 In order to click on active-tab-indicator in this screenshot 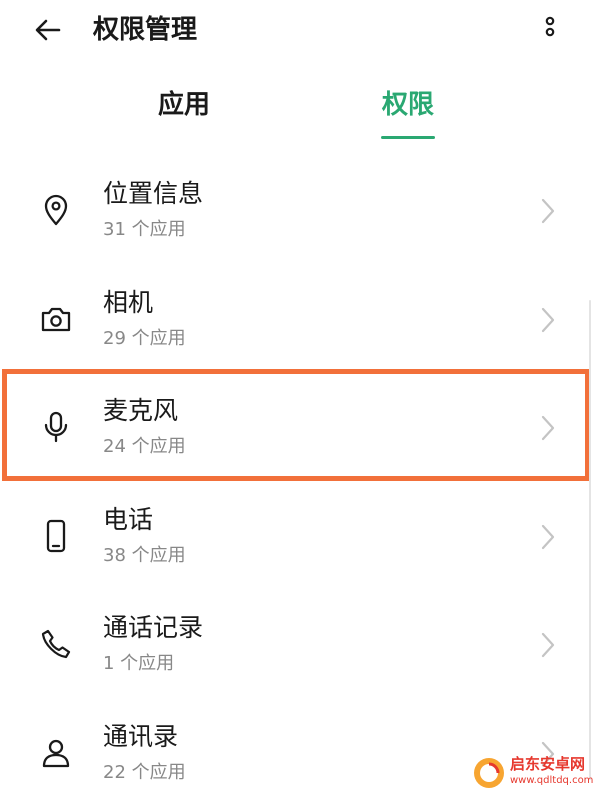, I will do `click(408, 137)`.